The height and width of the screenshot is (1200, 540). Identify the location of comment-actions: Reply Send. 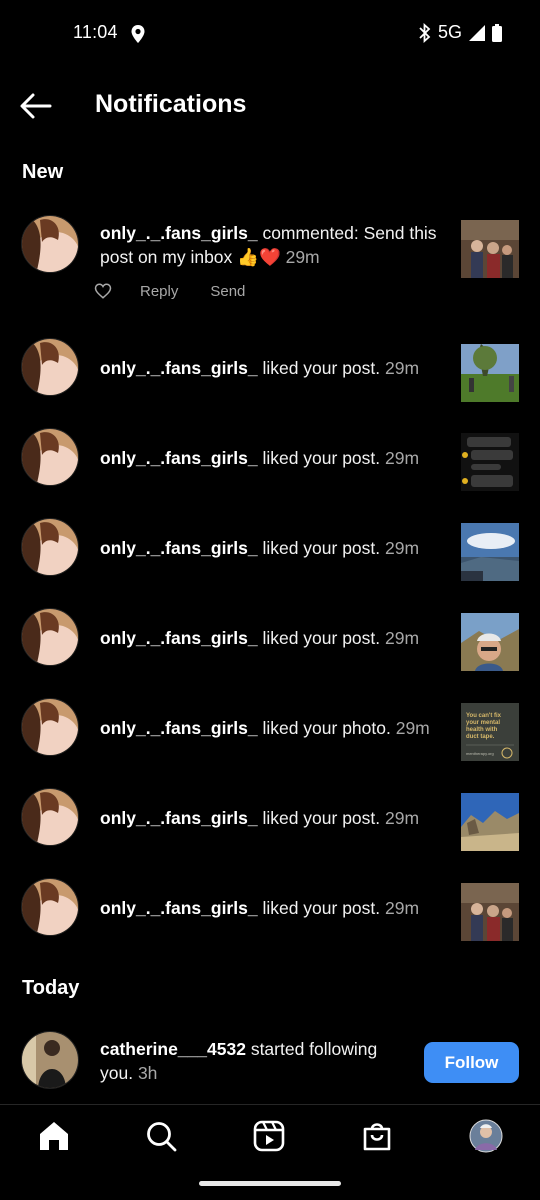
(169, 291).